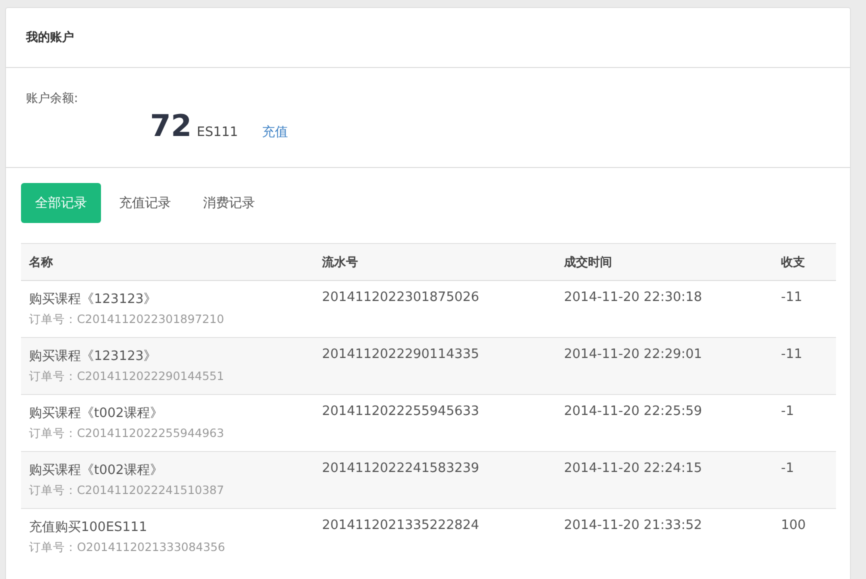 The image size is (866, 579). I want to click on column-header: 名称, so click(167, 262).